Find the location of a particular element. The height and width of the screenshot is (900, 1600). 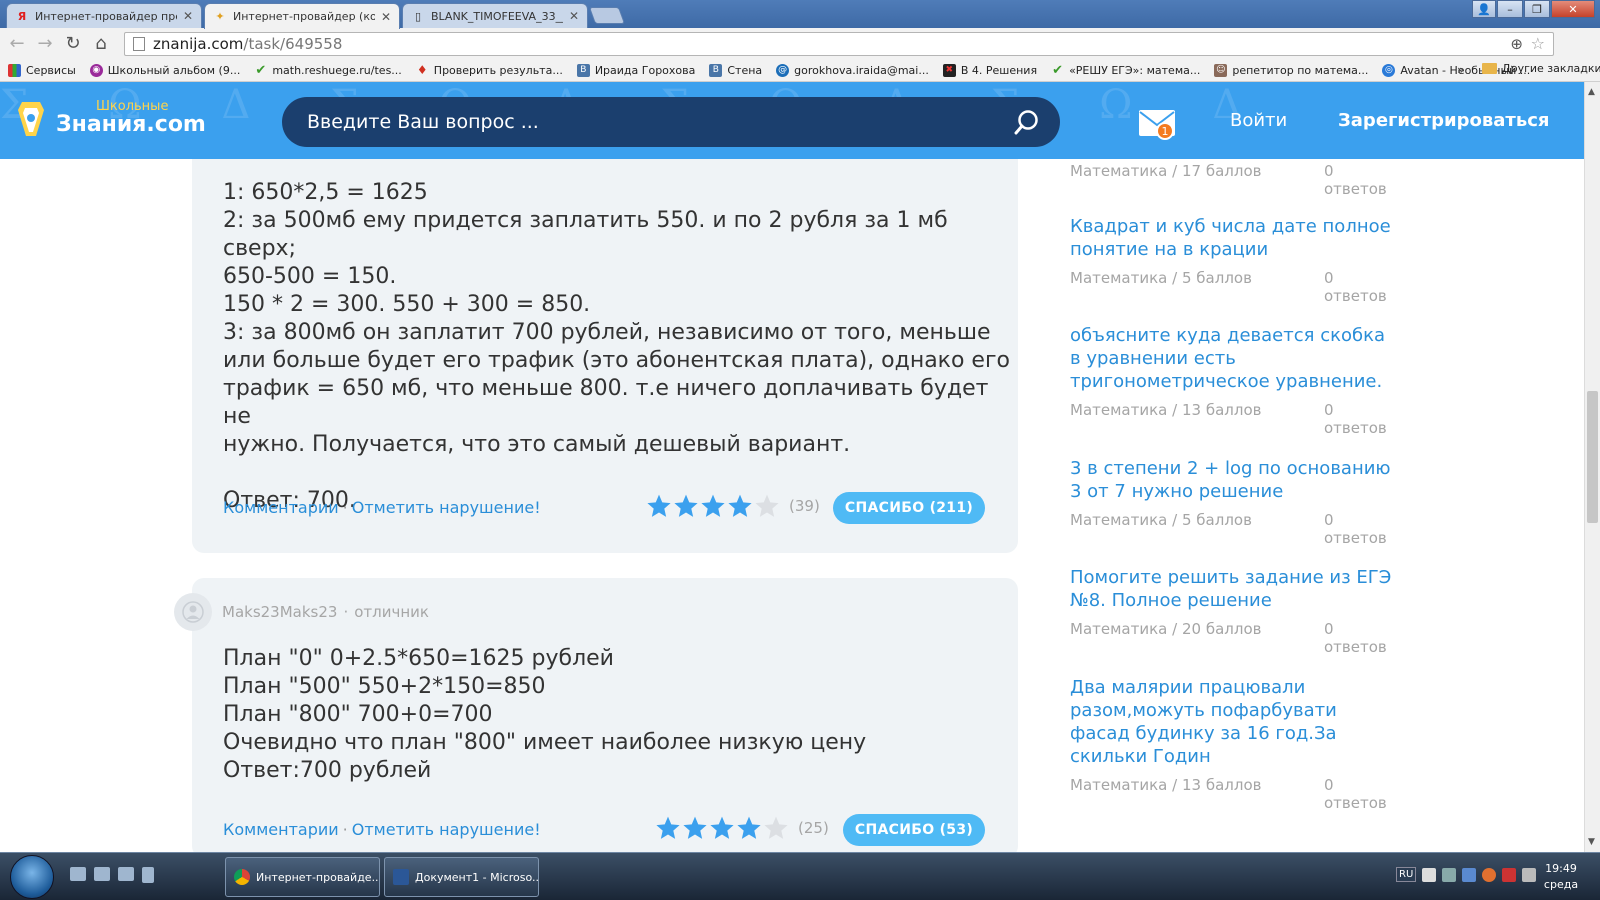

bookmark-item: B Стена is located at coordinates (735, 70).